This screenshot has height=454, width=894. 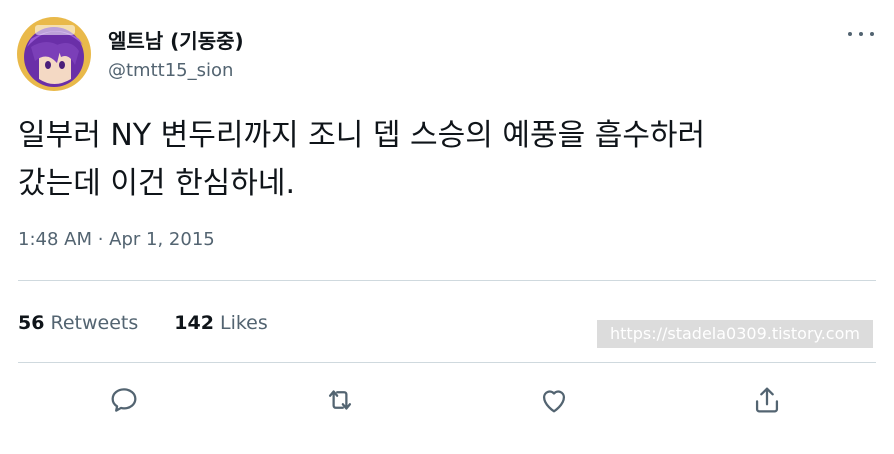 I want to click on tweet-text-line: 갔는데 이건 한심하네., so click(x=157, y=183).